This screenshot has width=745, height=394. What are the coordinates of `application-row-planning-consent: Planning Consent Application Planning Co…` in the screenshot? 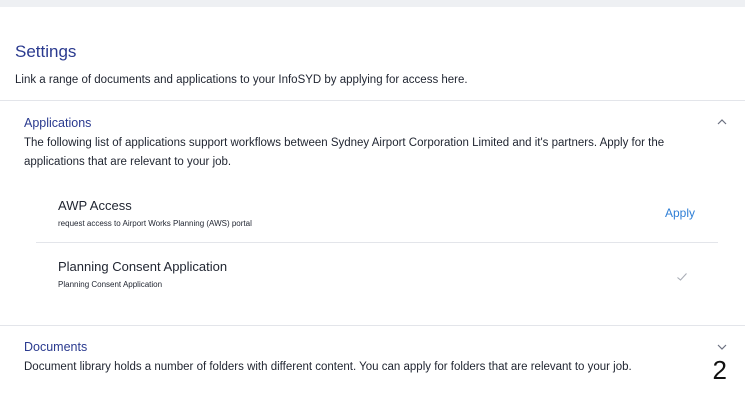 It's located at (377, 279).